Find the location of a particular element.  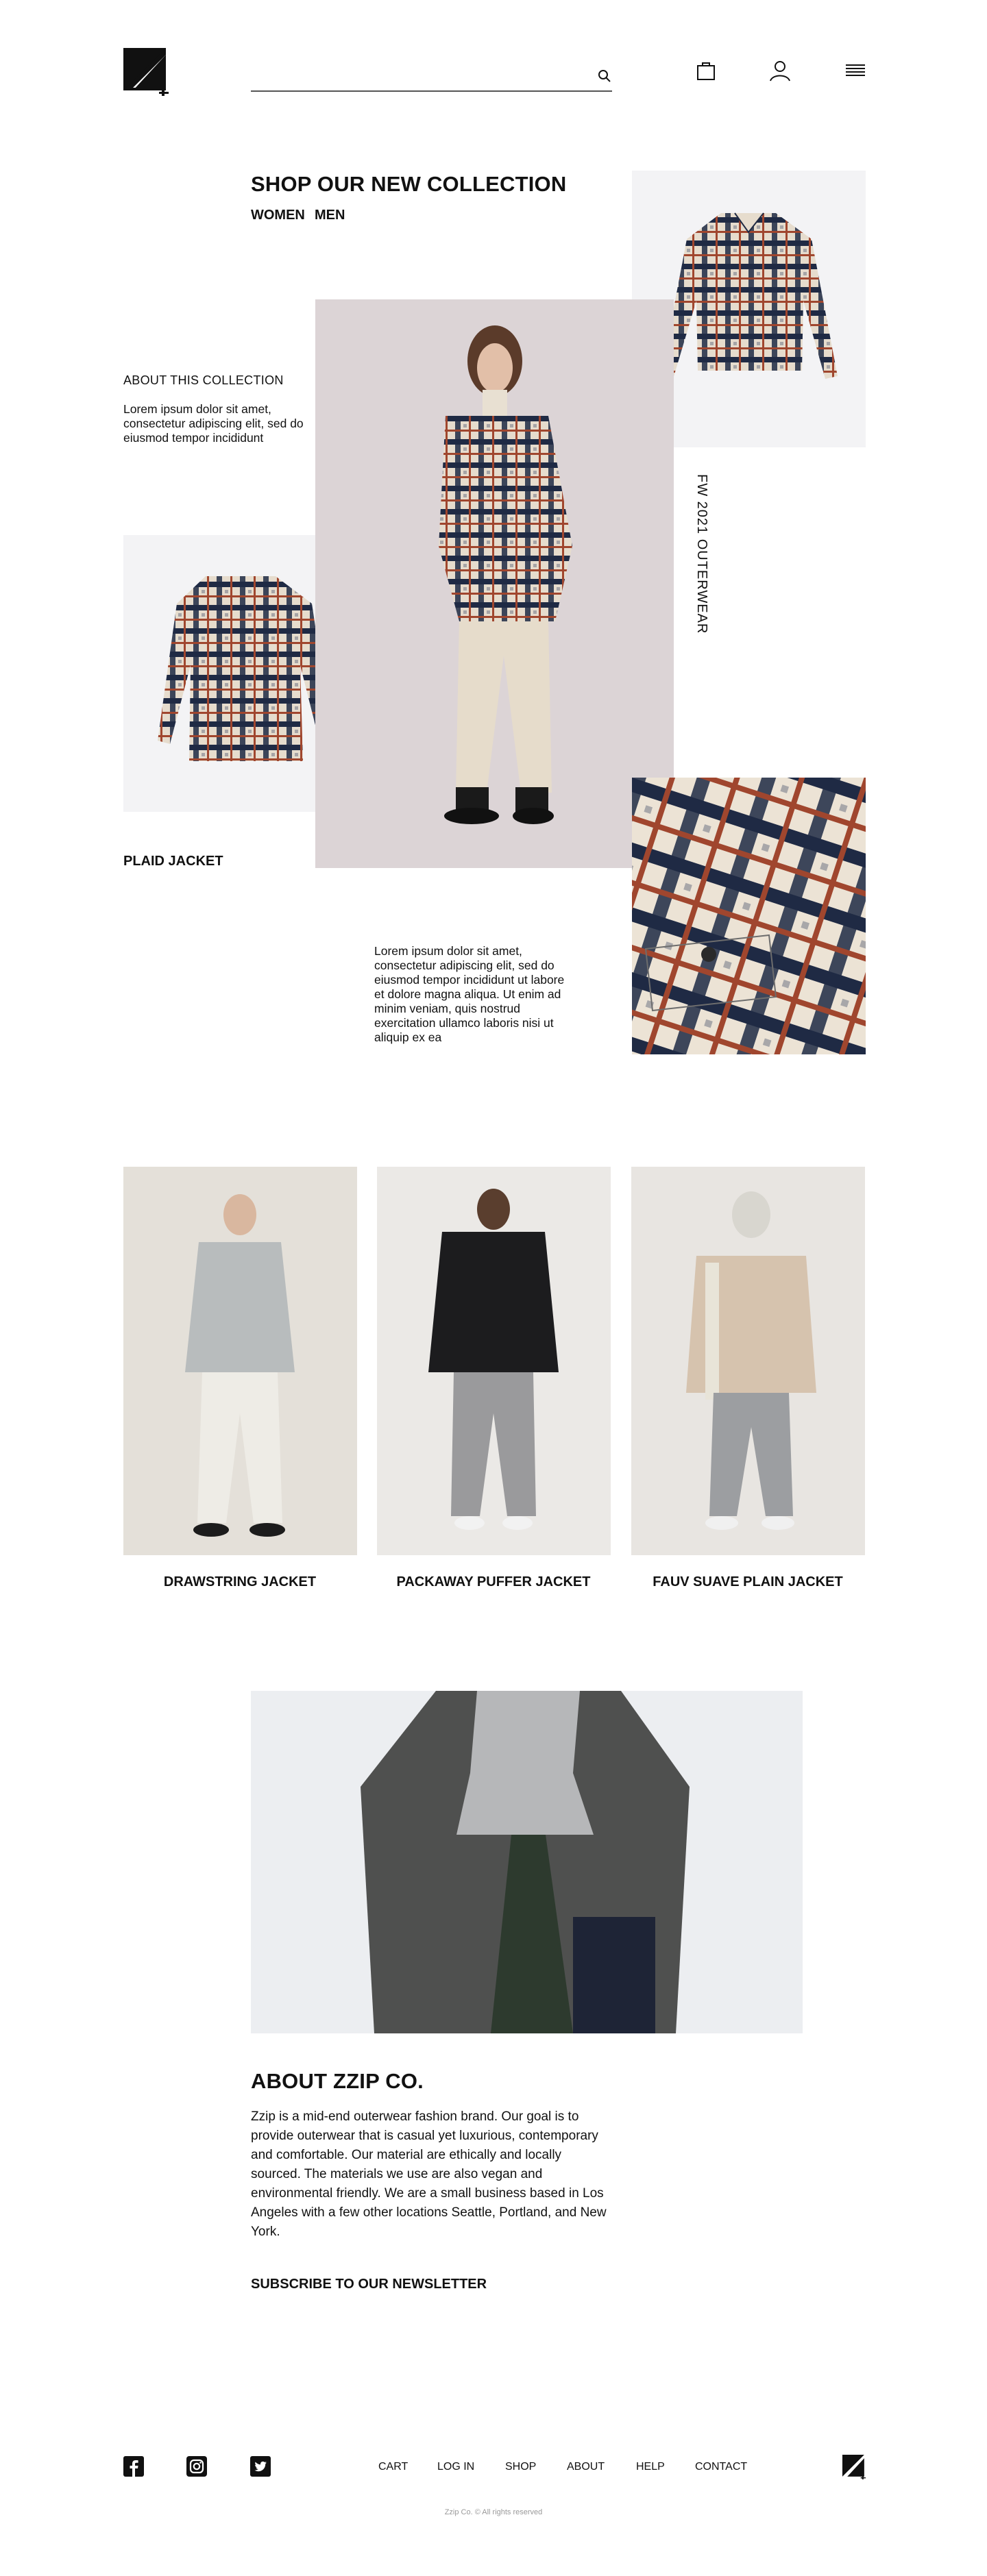

instagram-icon is located at coordinates (196, 2466).